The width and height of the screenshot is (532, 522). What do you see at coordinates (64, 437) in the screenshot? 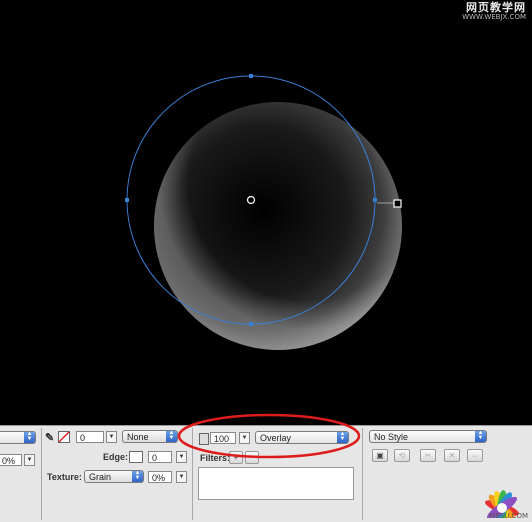
I see `no-stroke-swatch-icon` at bounding box center [64, 437].